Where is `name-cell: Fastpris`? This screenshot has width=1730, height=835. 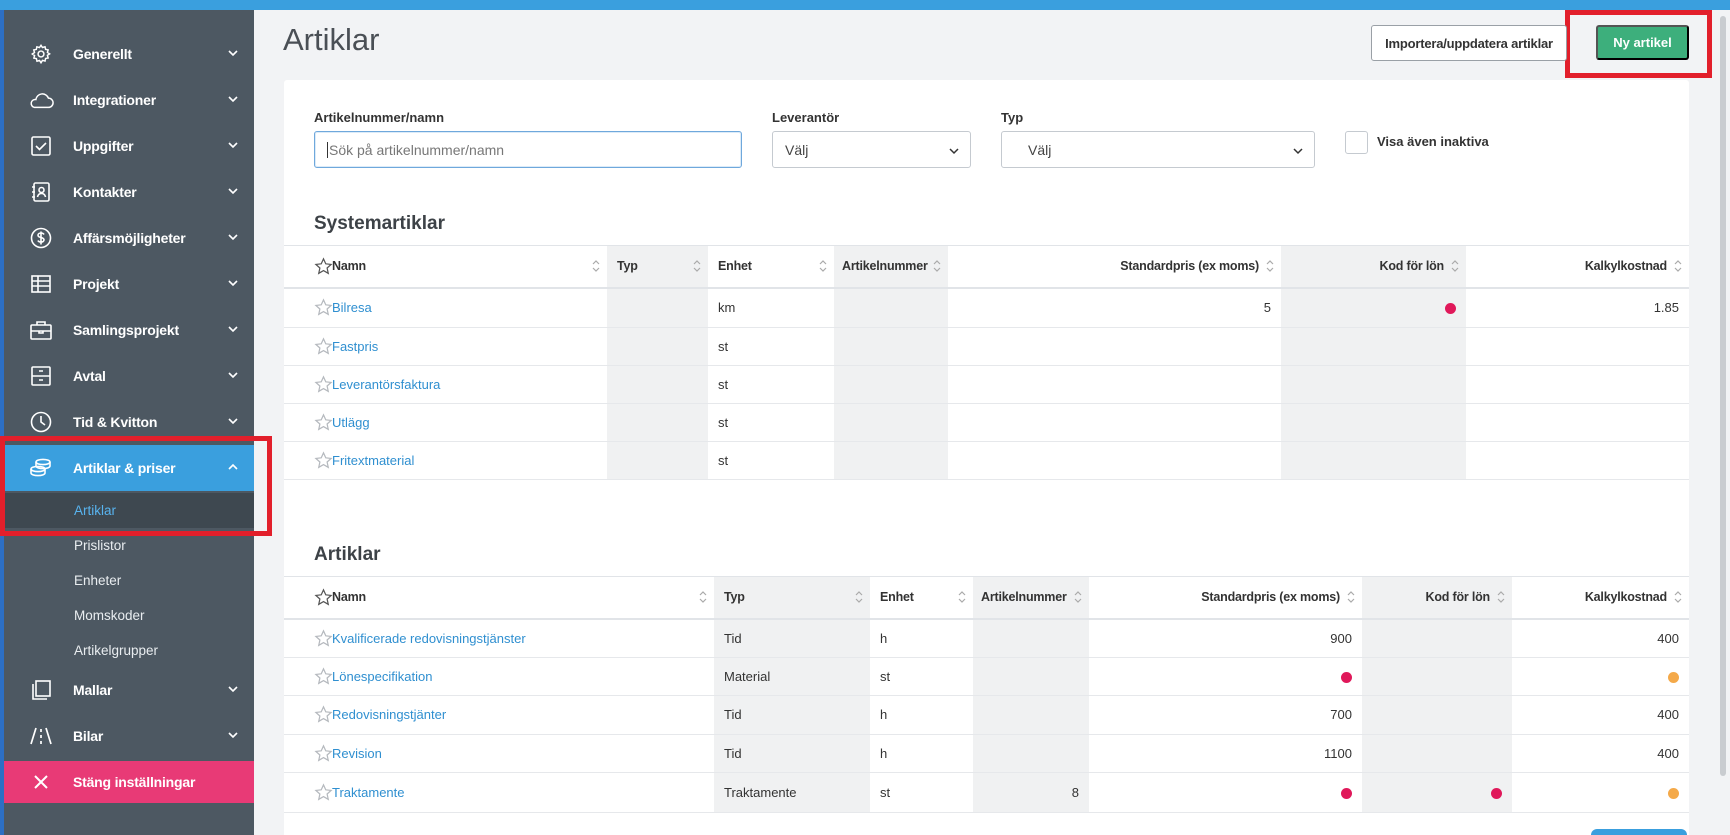
name-cell: Fastpris is located at coordinates (464, 346).